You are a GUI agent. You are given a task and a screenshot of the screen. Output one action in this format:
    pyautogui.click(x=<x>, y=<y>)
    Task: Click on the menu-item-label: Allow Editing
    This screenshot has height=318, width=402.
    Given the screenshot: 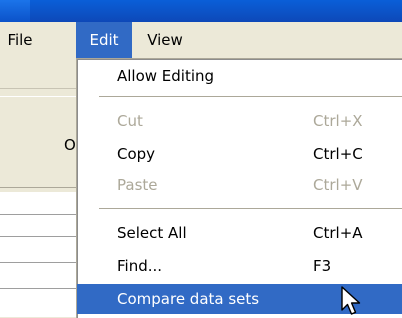 What is the action you would take?
    pyautogui.click(x=166, y=76)
    